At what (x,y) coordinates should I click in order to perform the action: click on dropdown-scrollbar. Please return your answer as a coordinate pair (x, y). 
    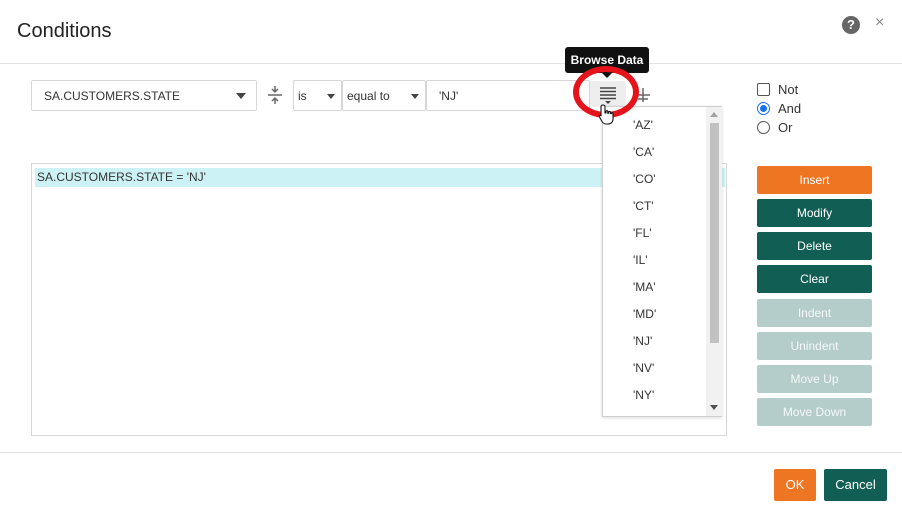
    Looking at the image, I should click on (714, 261).